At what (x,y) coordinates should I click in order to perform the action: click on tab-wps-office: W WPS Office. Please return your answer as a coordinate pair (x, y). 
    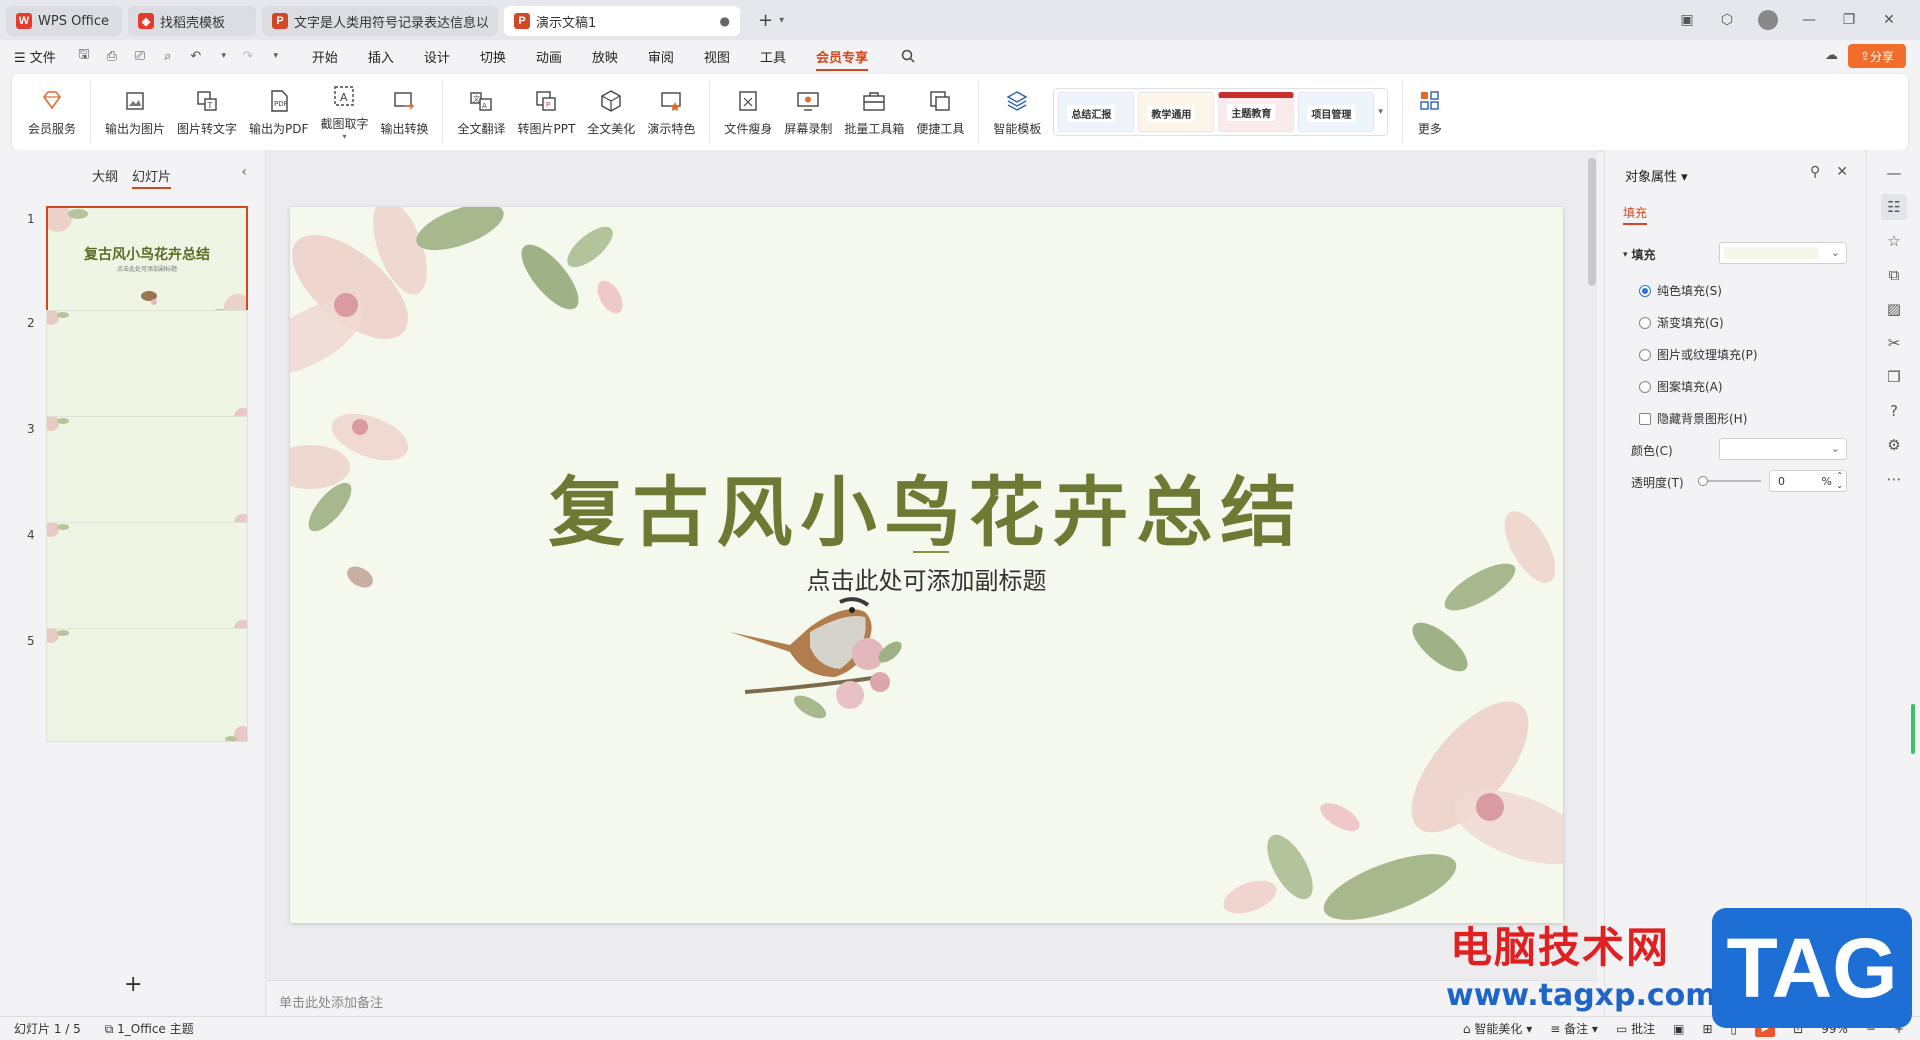
    Looking at the image, I should click on (64, 21).